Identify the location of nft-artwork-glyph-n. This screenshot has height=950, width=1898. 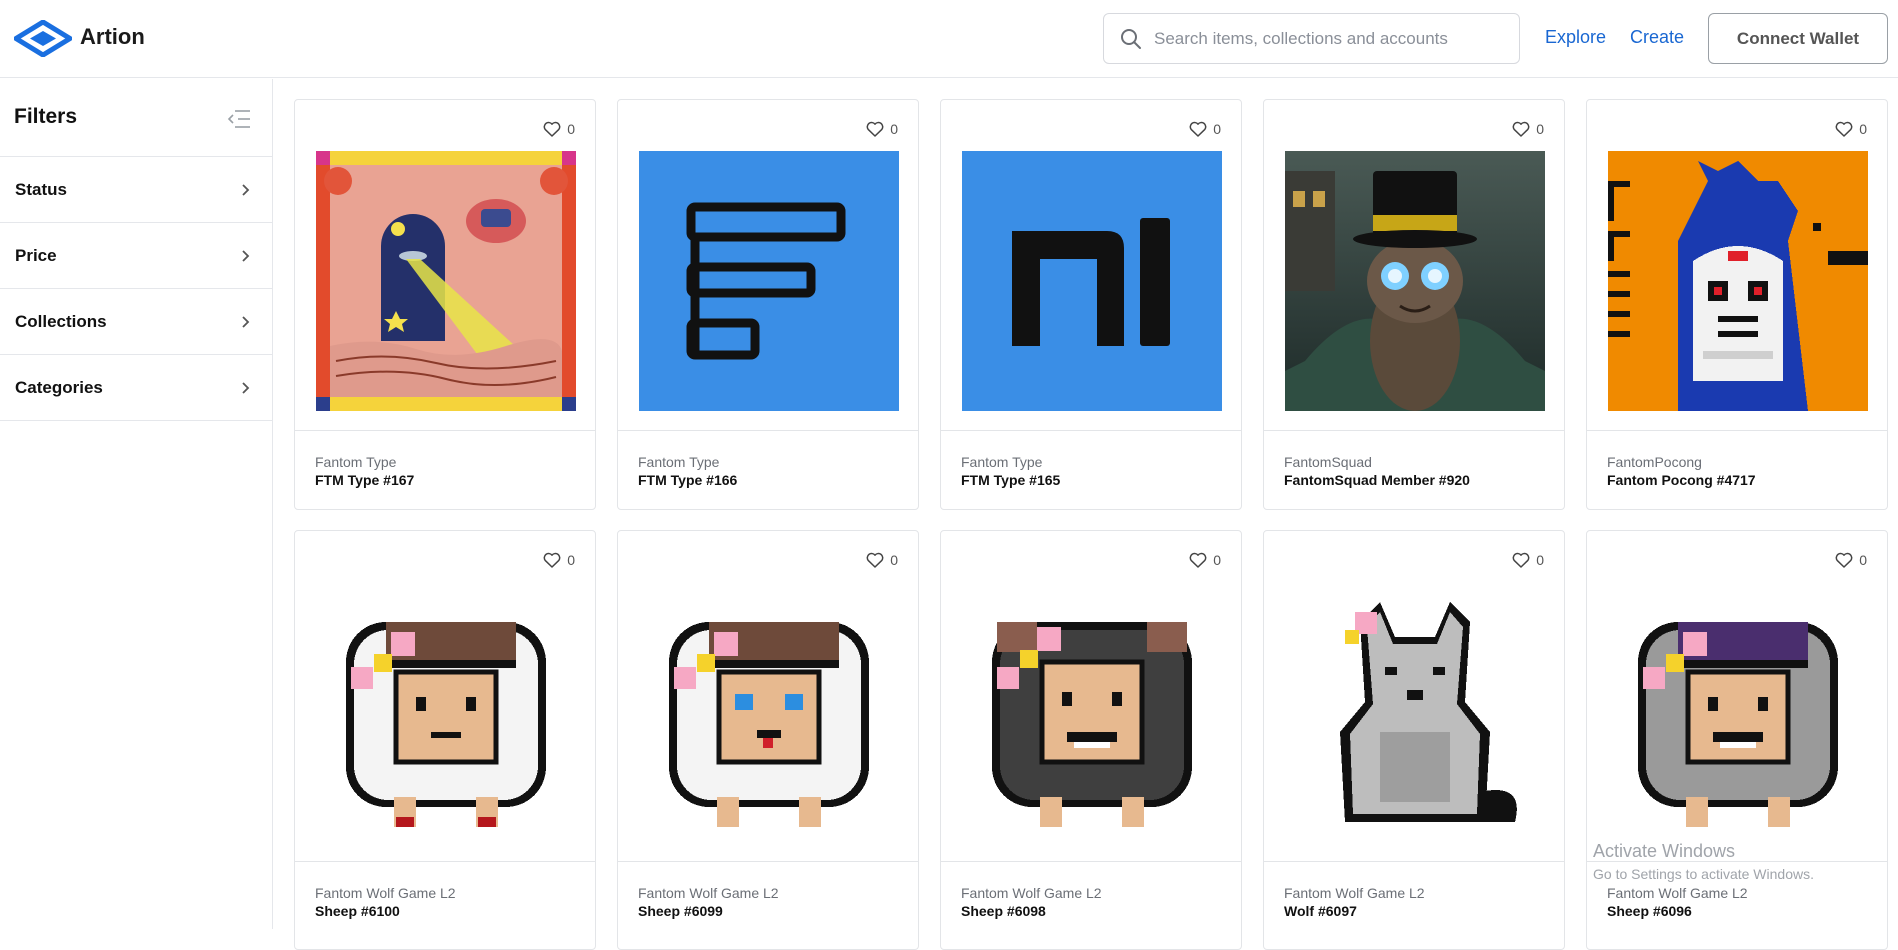
(1092, 281).